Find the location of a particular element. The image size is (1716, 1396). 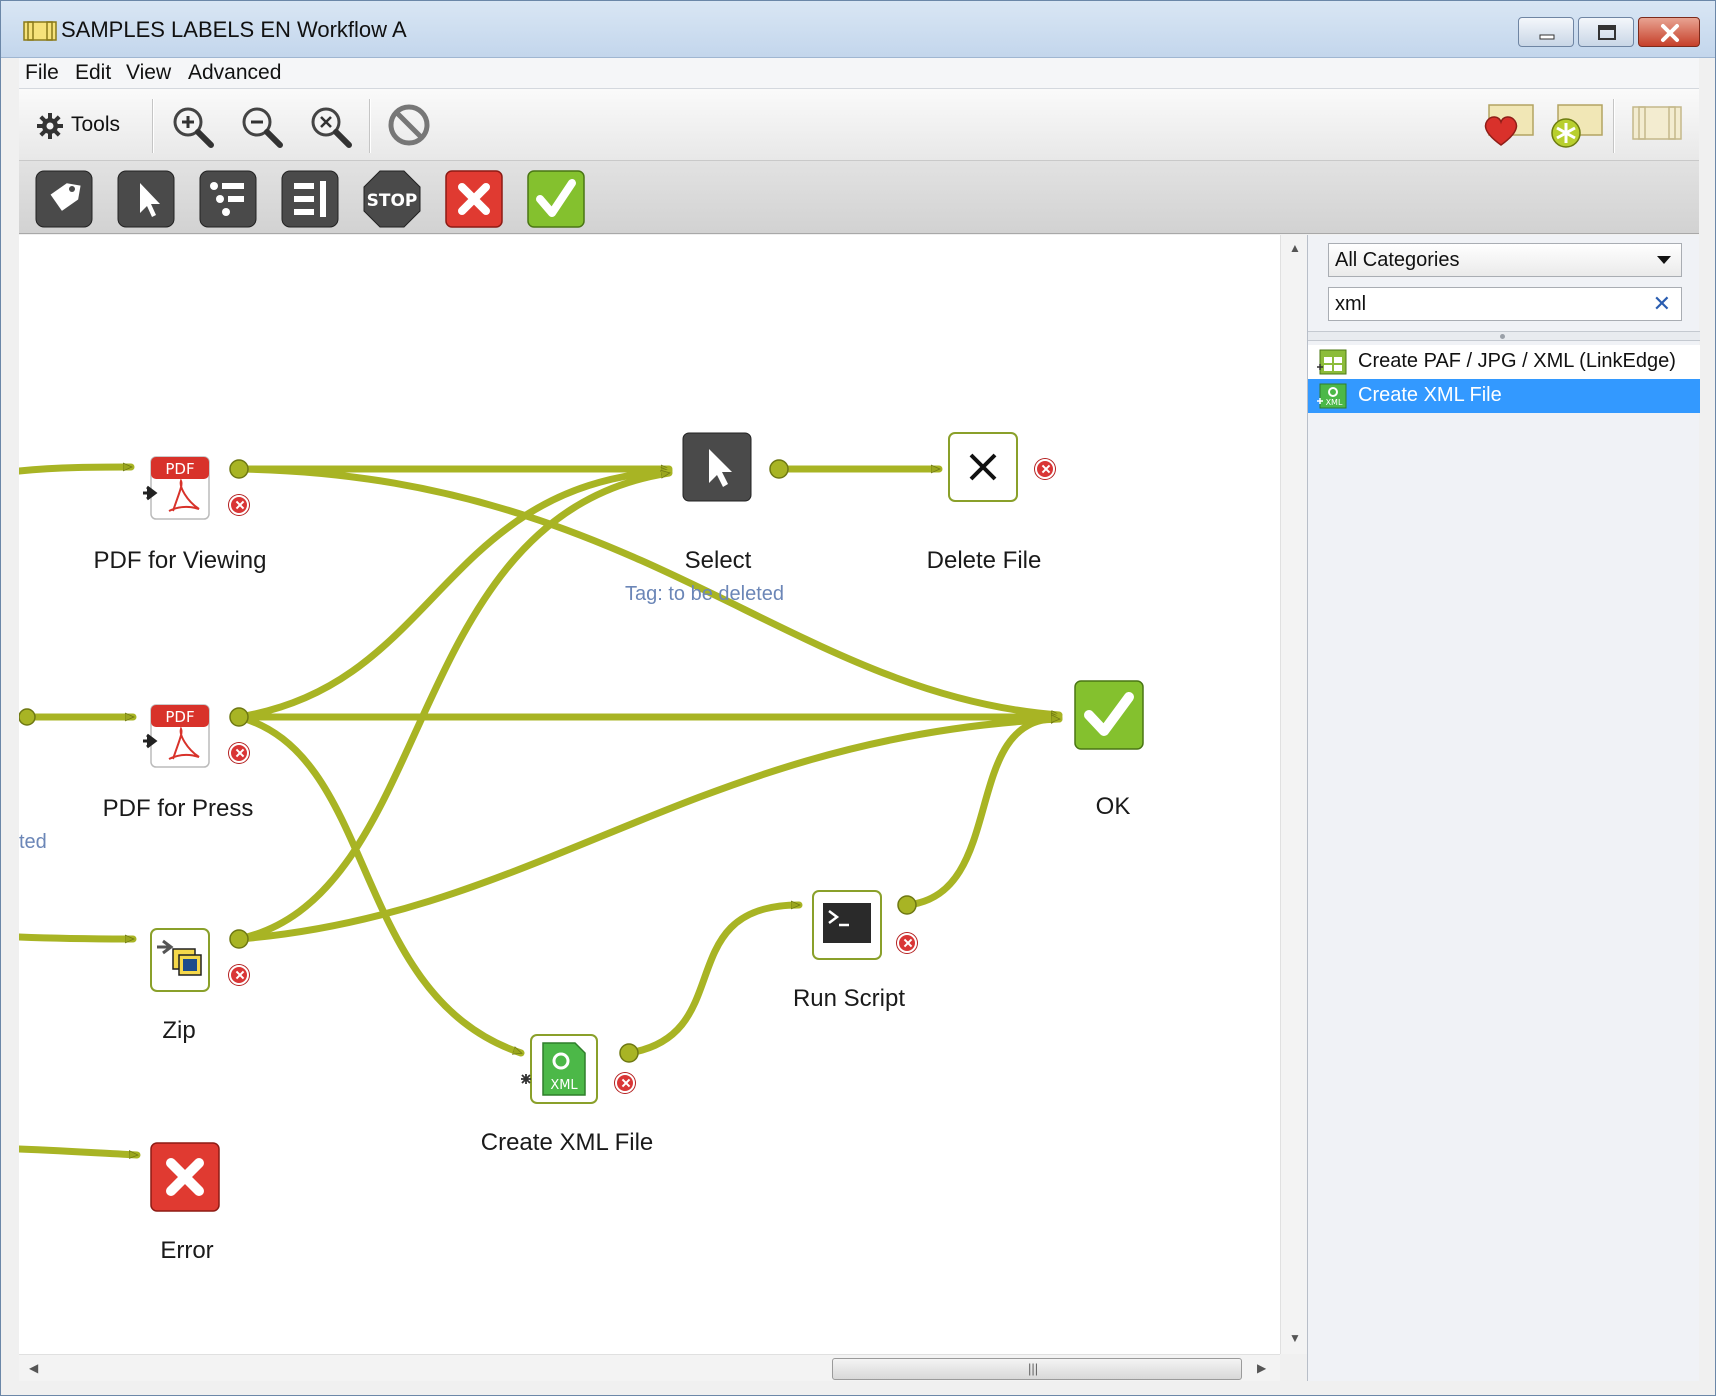

list-align-icon is located at coordinates (310, 199).